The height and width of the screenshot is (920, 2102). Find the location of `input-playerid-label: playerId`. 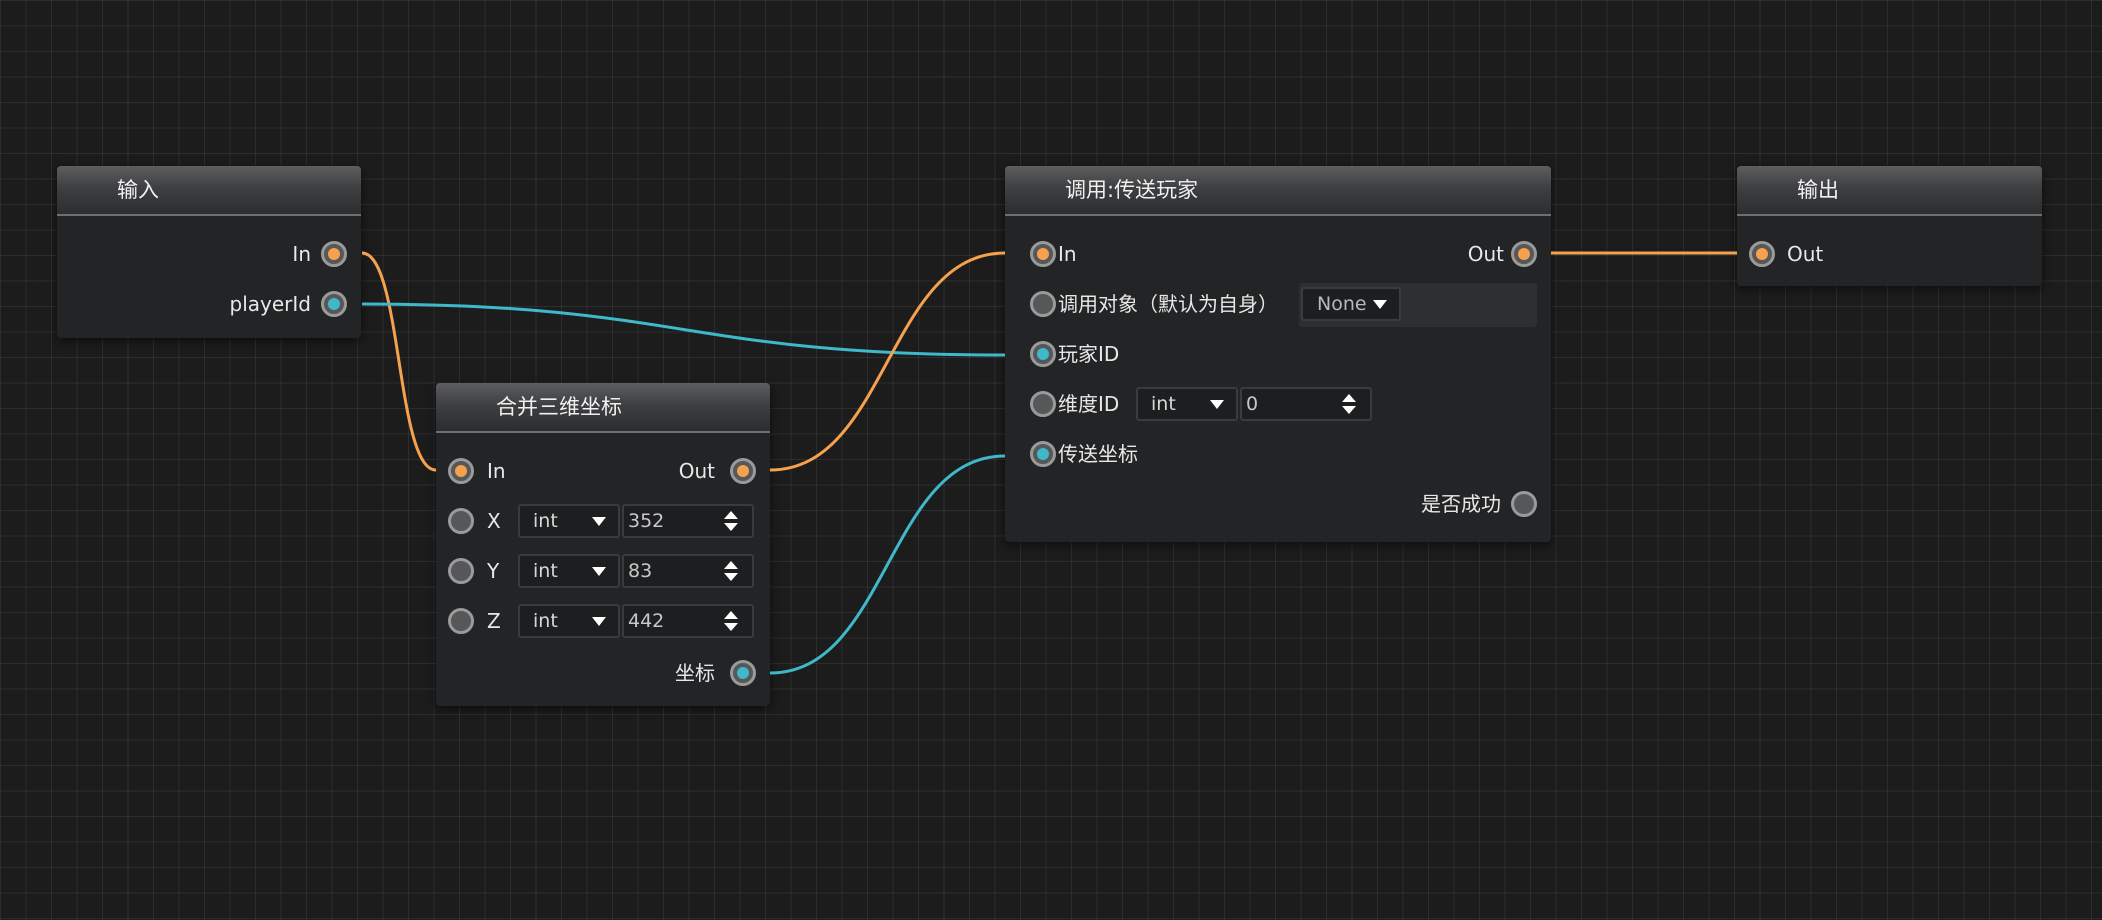

input-playerid-label: playerId is located at coordinates (270, 304).